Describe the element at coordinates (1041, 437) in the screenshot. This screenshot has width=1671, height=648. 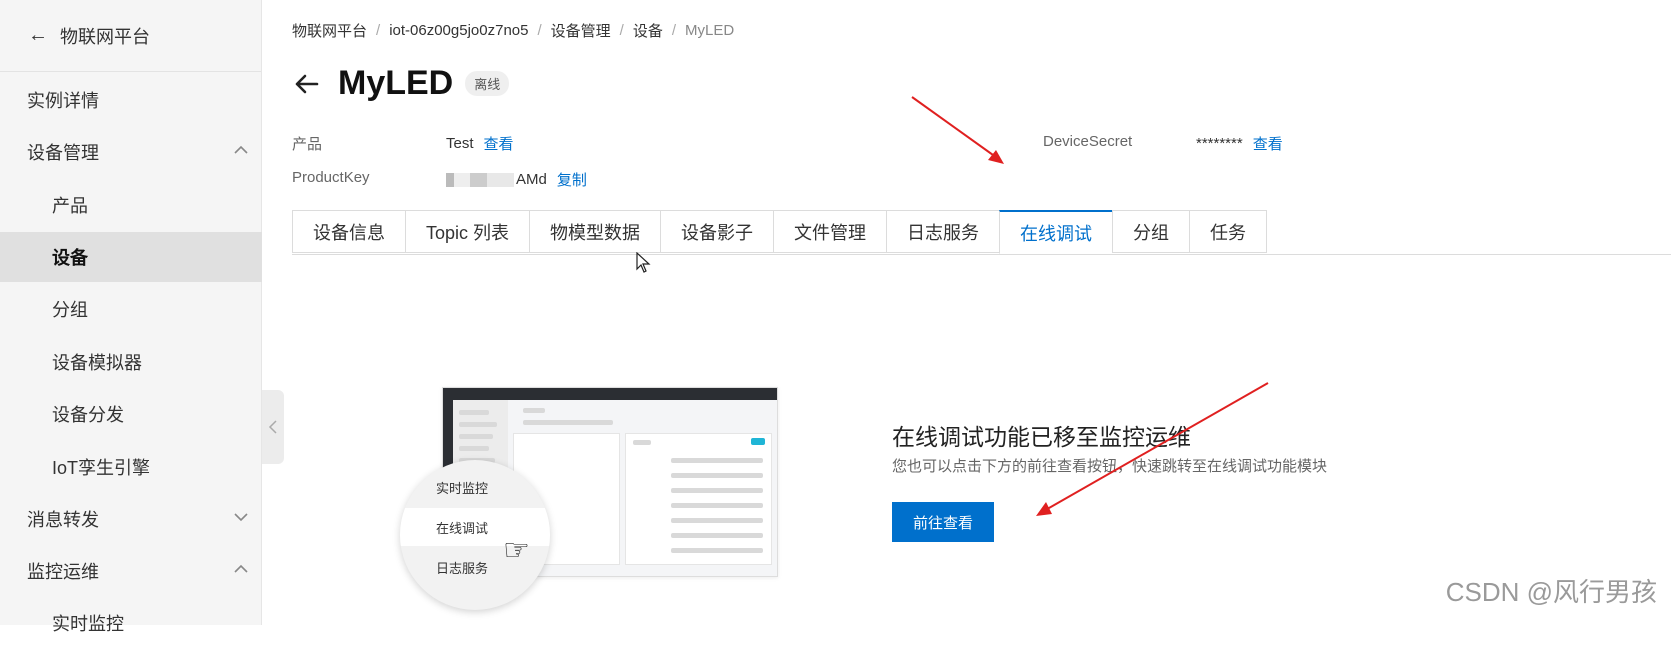
I see `promo-title: 在线调试功能已移至监控运维` at that location.